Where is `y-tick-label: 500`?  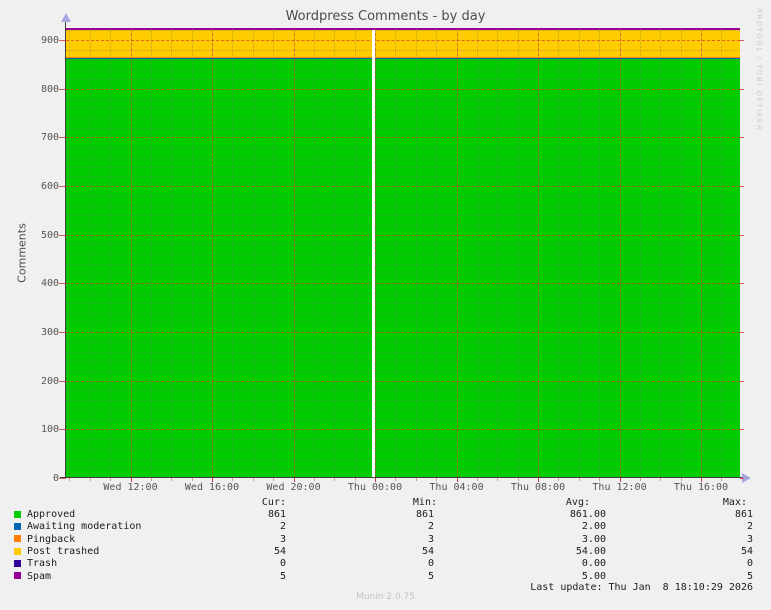 y-tick-label: 500 is located at coordinates (49, 235).